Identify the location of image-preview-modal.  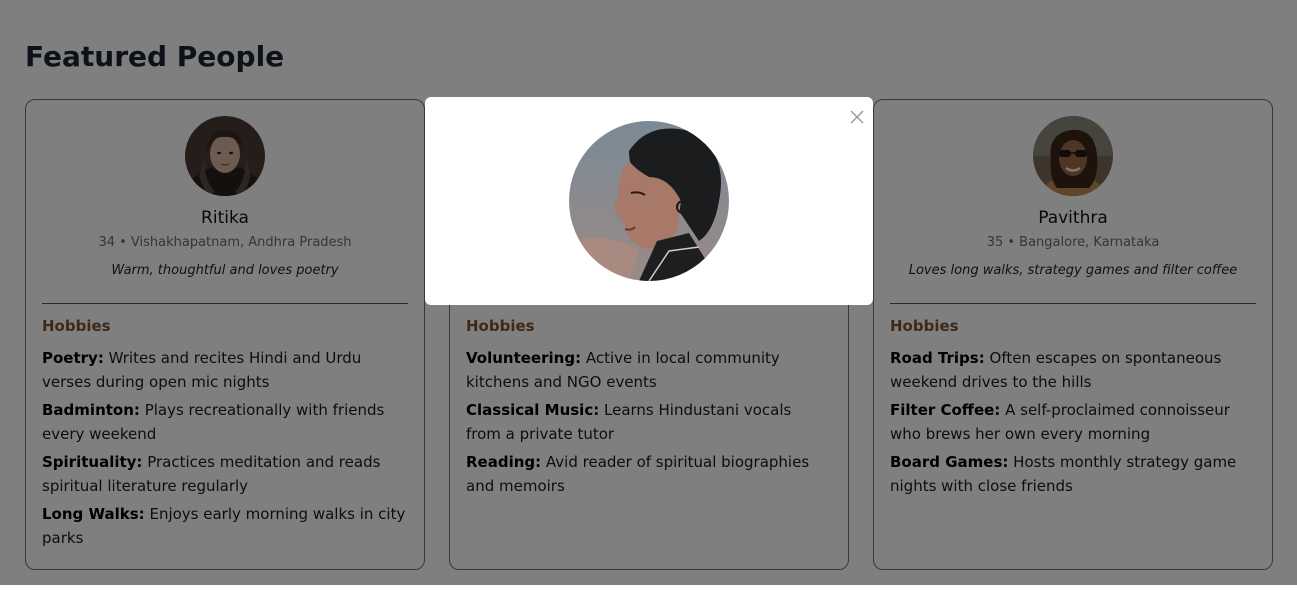
(649, 201).